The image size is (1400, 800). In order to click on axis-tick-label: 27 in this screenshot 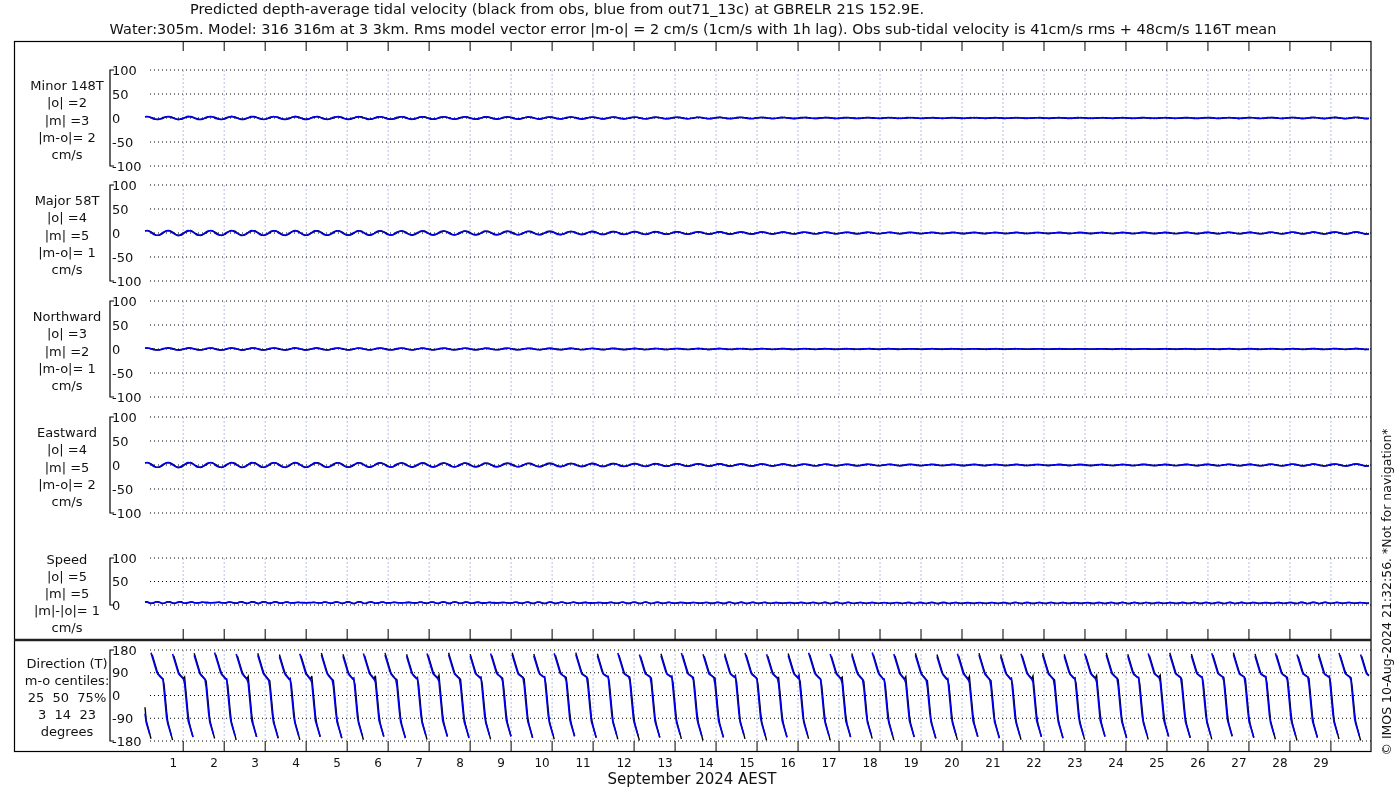, I will do `click(1239, 763)`.